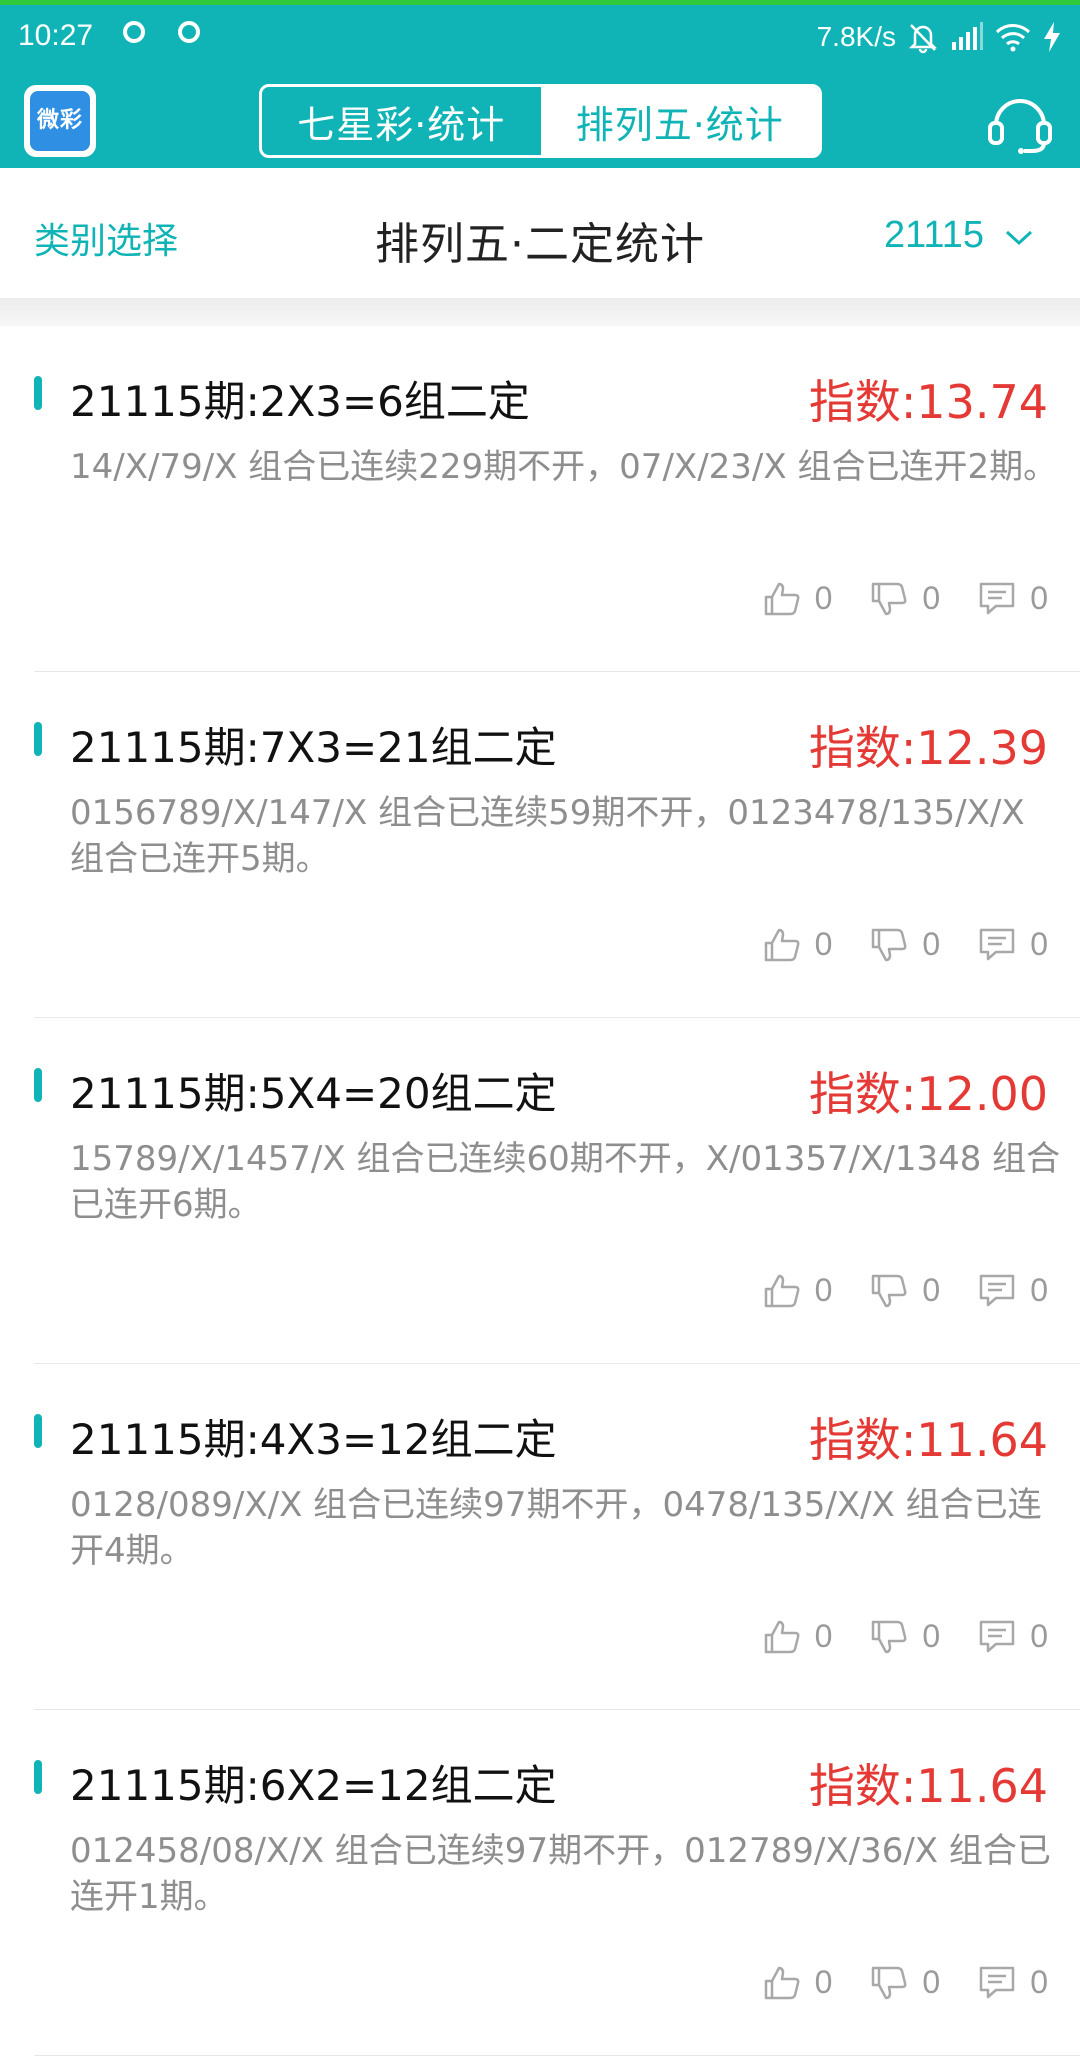 This screenshot has width=1080, height=2061. What do you see at coordinates (856, 36) in the screenshot?
I see `net-speed: 7.8K/s` at bounding box center [856, 36].